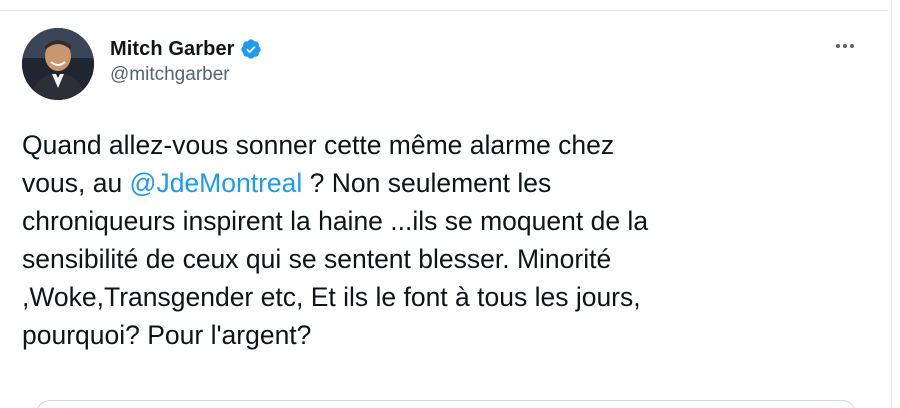 Image resolution: width=900 pixels, height=408 pixels. I want to click on author-info: Mitch Garber @mitchgarber, so click(186, 61).